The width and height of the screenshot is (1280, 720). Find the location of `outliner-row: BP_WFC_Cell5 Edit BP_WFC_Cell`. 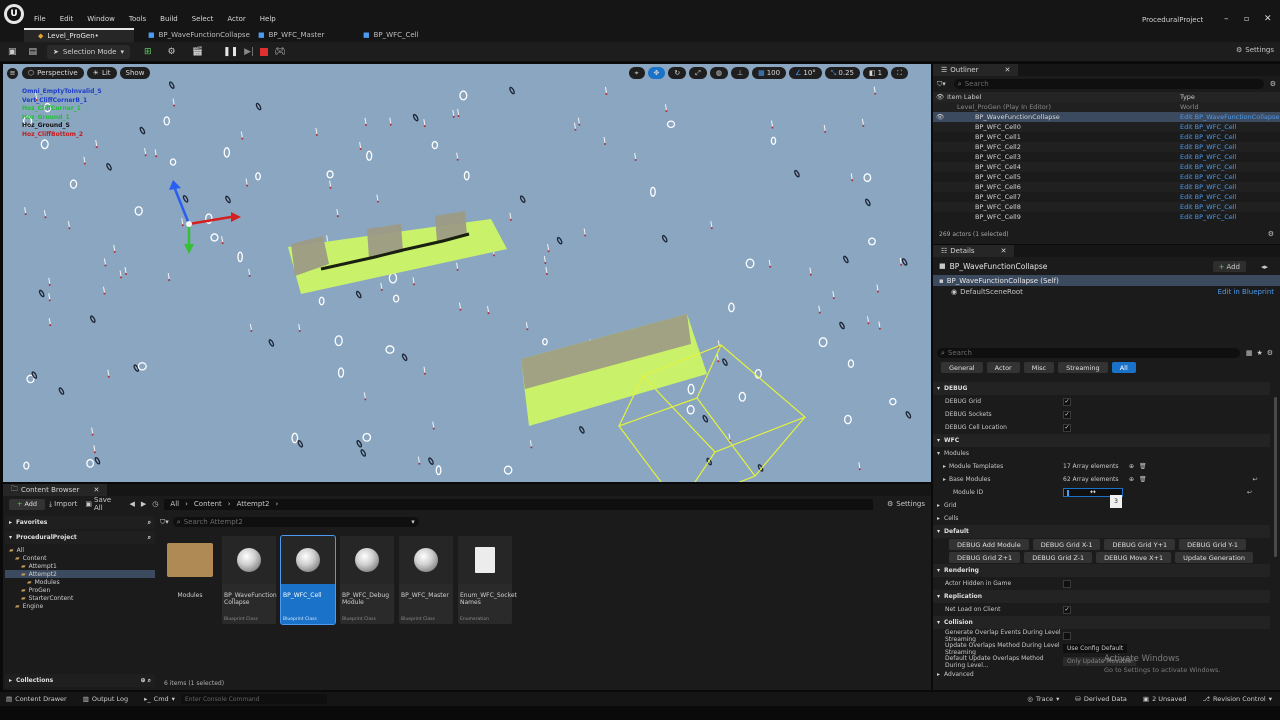

outliner-row: BP_WFC_Cell5 Edit BP_WFC_Cell is located at coordinates (1106, 177).